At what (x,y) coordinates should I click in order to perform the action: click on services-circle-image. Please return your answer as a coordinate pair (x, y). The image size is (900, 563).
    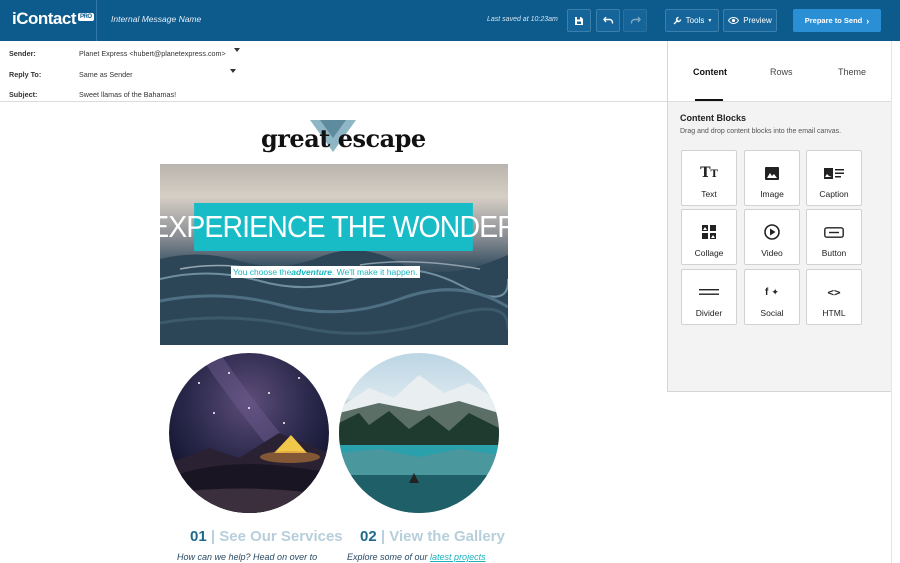
    Looking at the image, I should click on (249, 433).